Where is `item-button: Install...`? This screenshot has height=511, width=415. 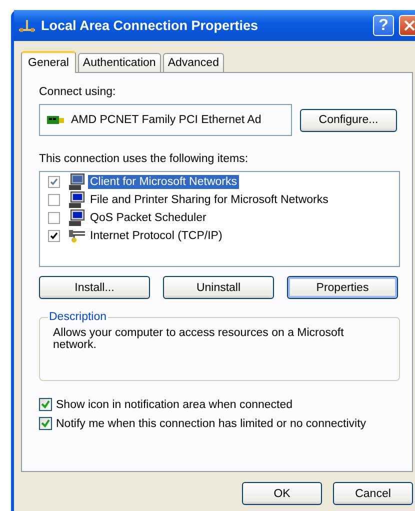 item-button: Install... is located at coordinates (94, 287).